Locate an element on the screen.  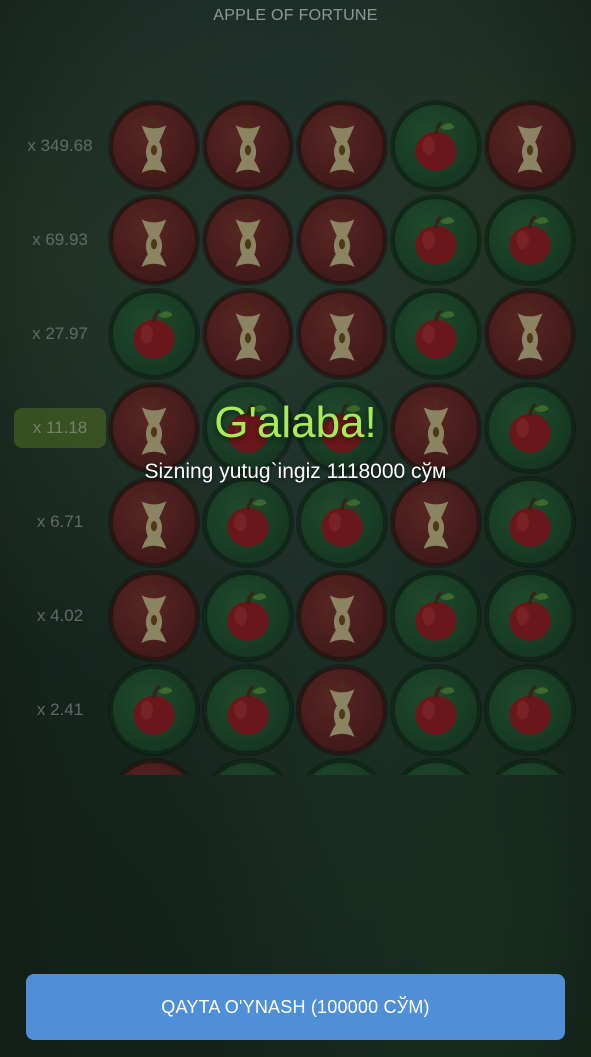
win-title: G'alaba! is located at coordinates (295, 422).